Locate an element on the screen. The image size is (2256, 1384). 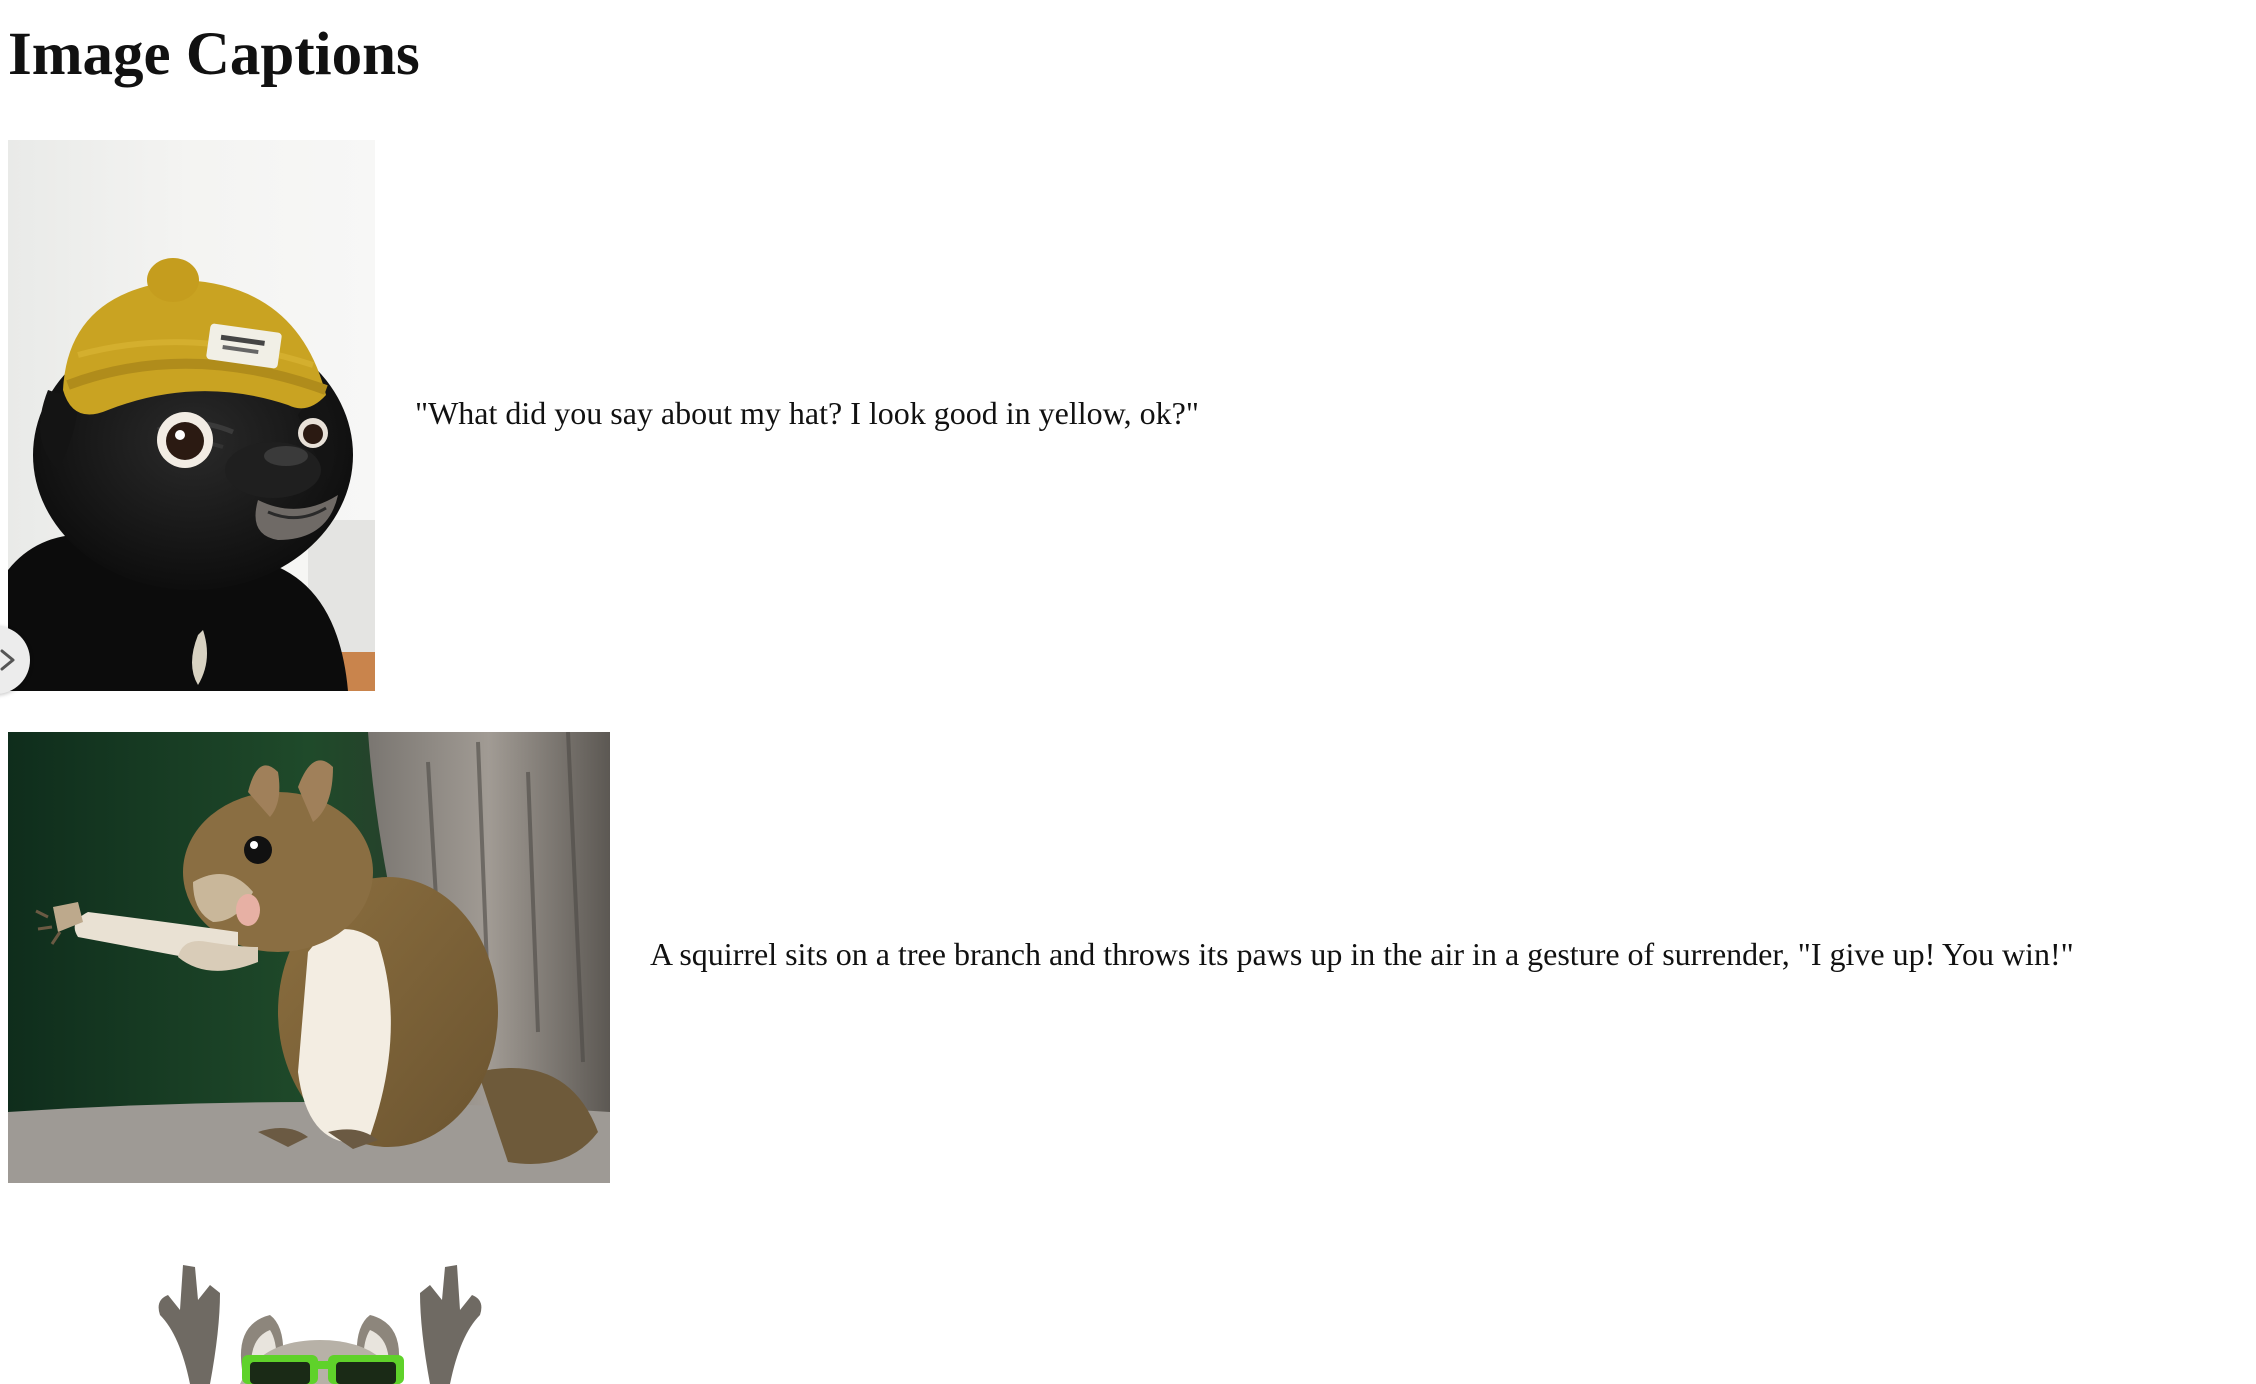
chevron-right-icon is located at coordinates (7, 660).